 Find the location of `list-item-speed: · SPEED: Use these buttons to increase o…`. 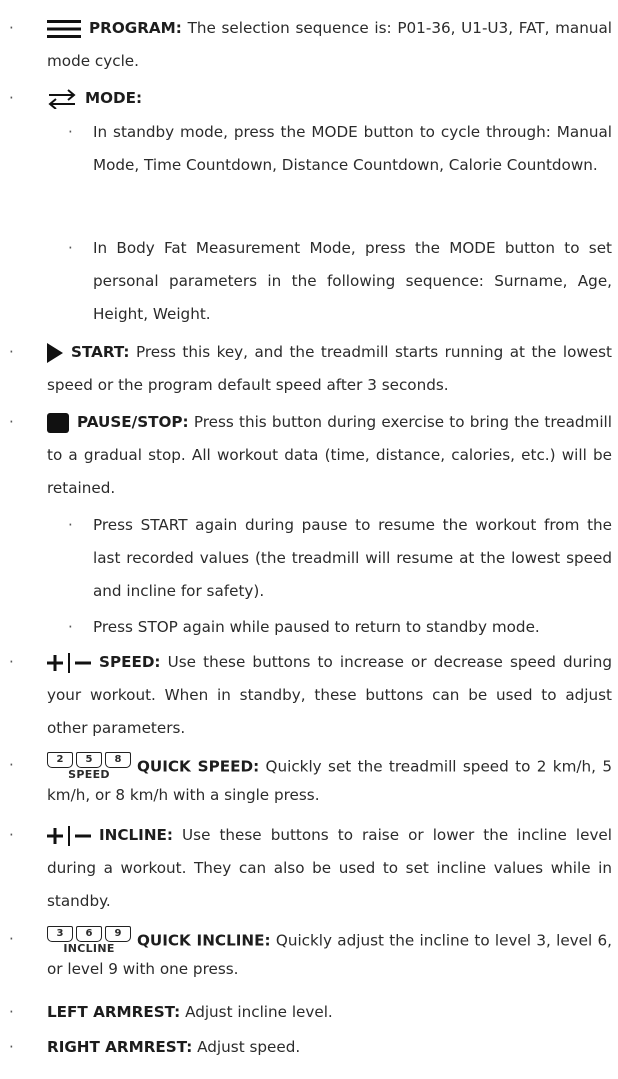

list-item-speed: · SPEED: Use these buttons to increase o… is located at coordinates (310, 695).